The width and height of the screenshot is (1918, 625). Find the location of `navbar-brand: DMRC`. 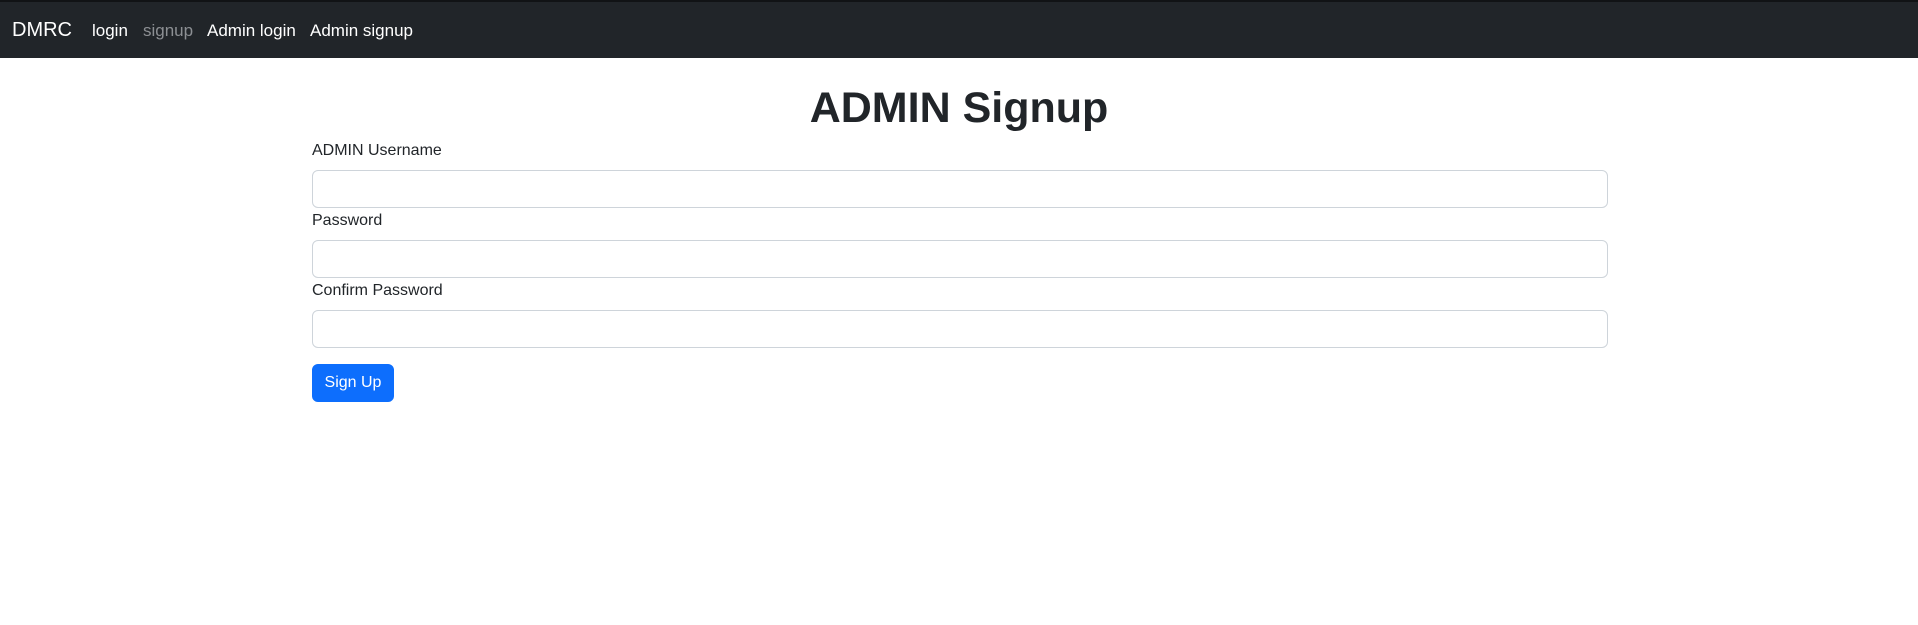

navbar-brand: DMRC is located at coordinates (42, 30).